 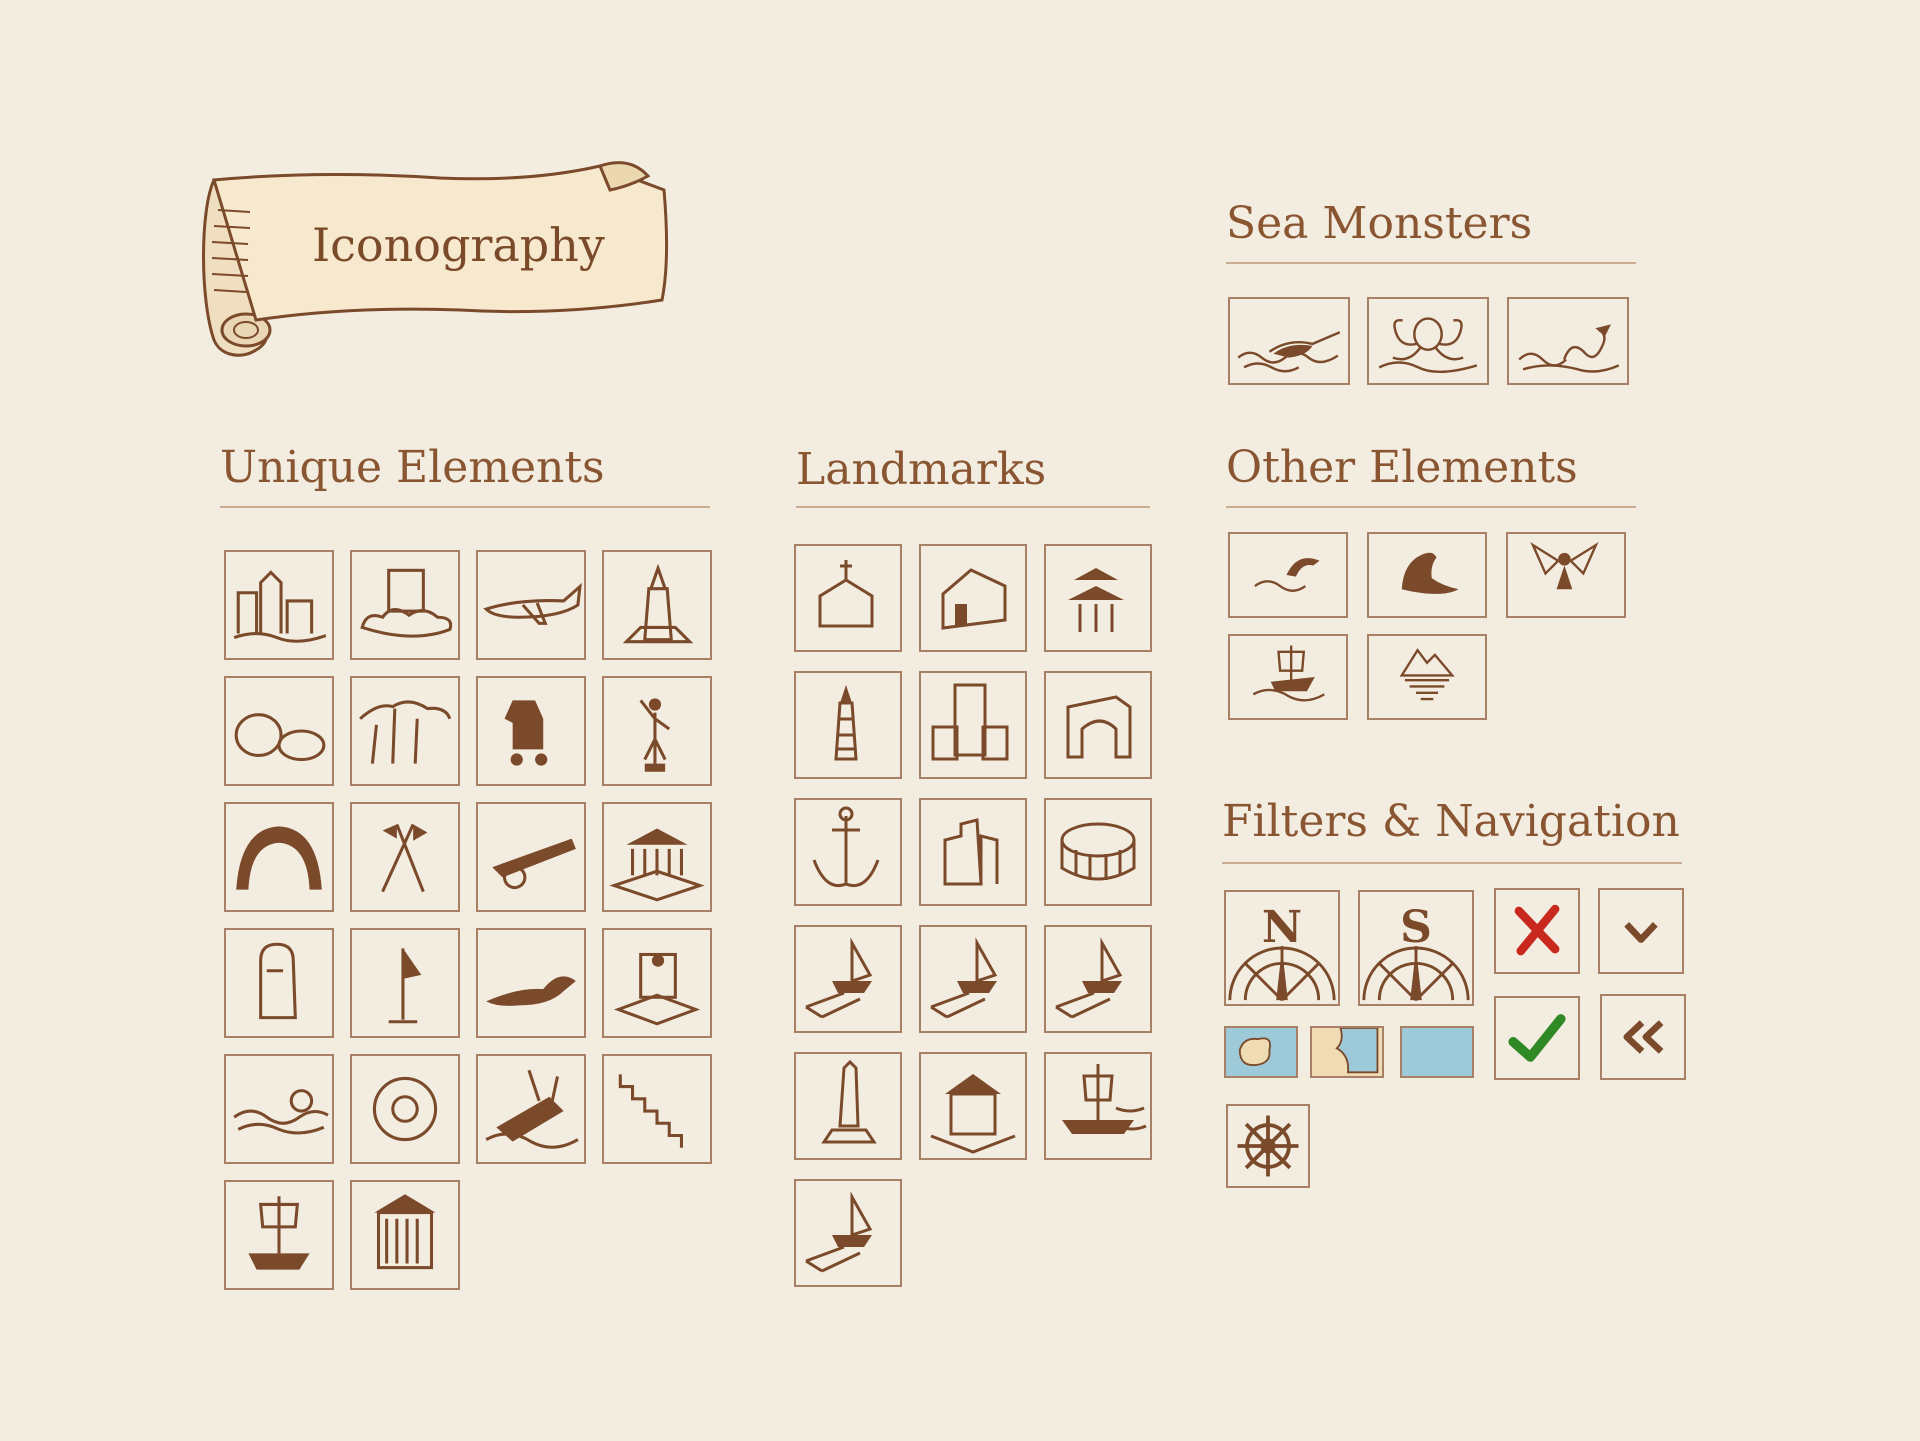 What do you see at coordinates (531, 857) in the screenshot?
I see `cannon-icon` at bounding box center [531, 857].